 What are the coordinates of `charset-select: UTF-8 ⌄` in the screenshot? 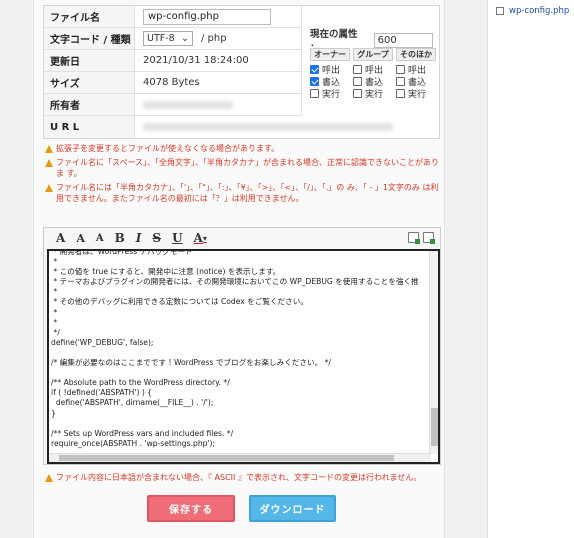 It's located at (168, 38).